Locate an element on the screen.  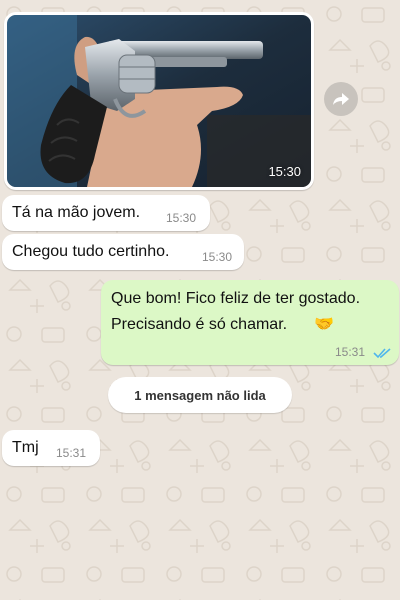
message-text-line-2: Precisando é só chamar. is located at coordinates (199, 324).